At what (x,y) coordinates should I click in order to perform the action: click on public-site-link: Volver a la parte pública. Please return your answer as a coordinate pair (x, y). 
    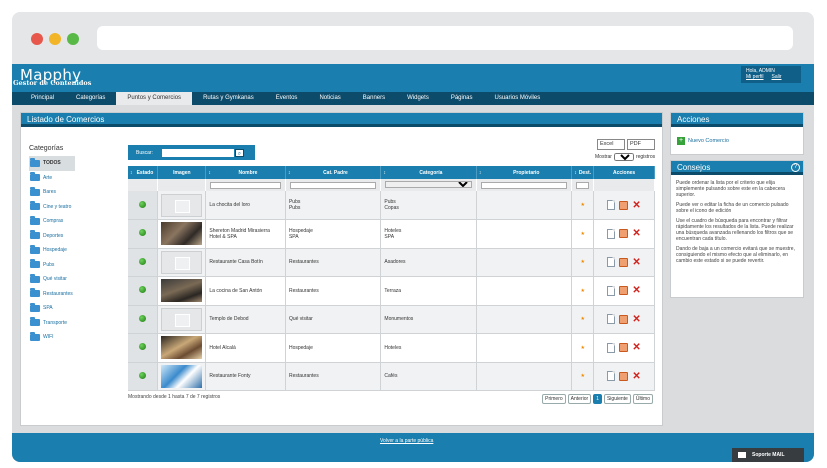
    Looking at the image, I should click on (406, 441).